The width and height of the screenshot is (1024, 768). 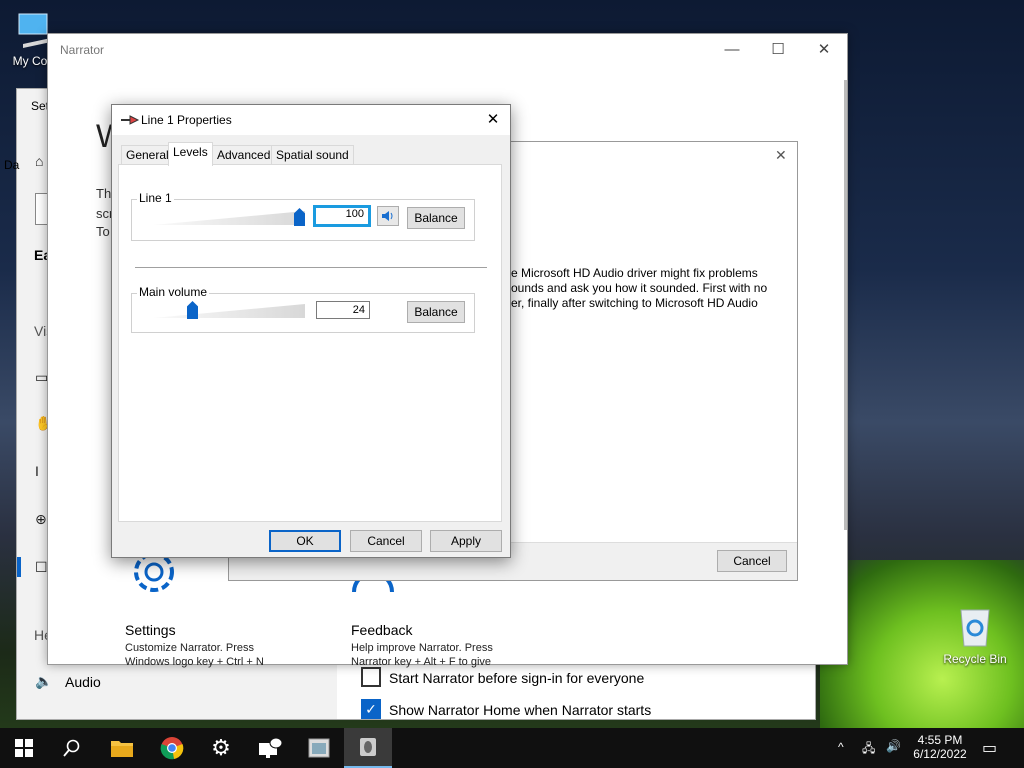 I want to click on search-button, so click(x=72, y=748).